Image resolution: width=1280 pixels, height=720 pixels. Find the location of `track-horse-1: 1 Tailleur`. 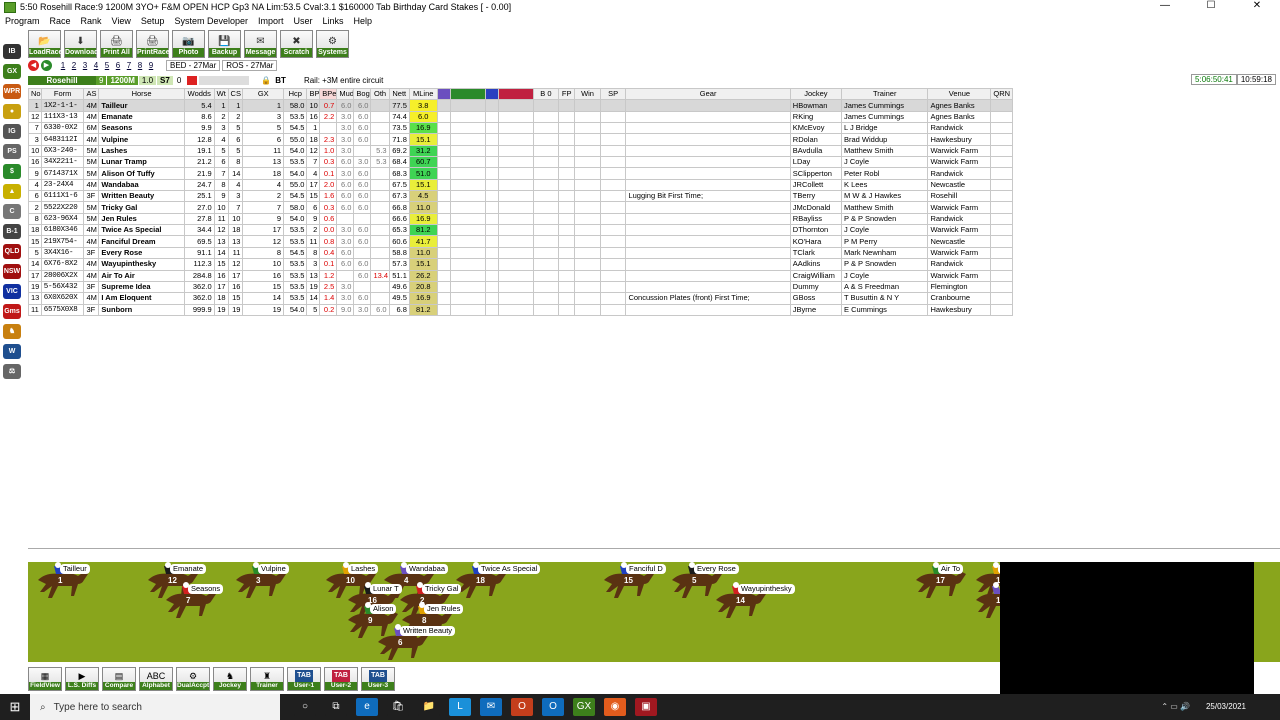

track-horse-1: 1 Tailleur is located at coordinates (62, 582).